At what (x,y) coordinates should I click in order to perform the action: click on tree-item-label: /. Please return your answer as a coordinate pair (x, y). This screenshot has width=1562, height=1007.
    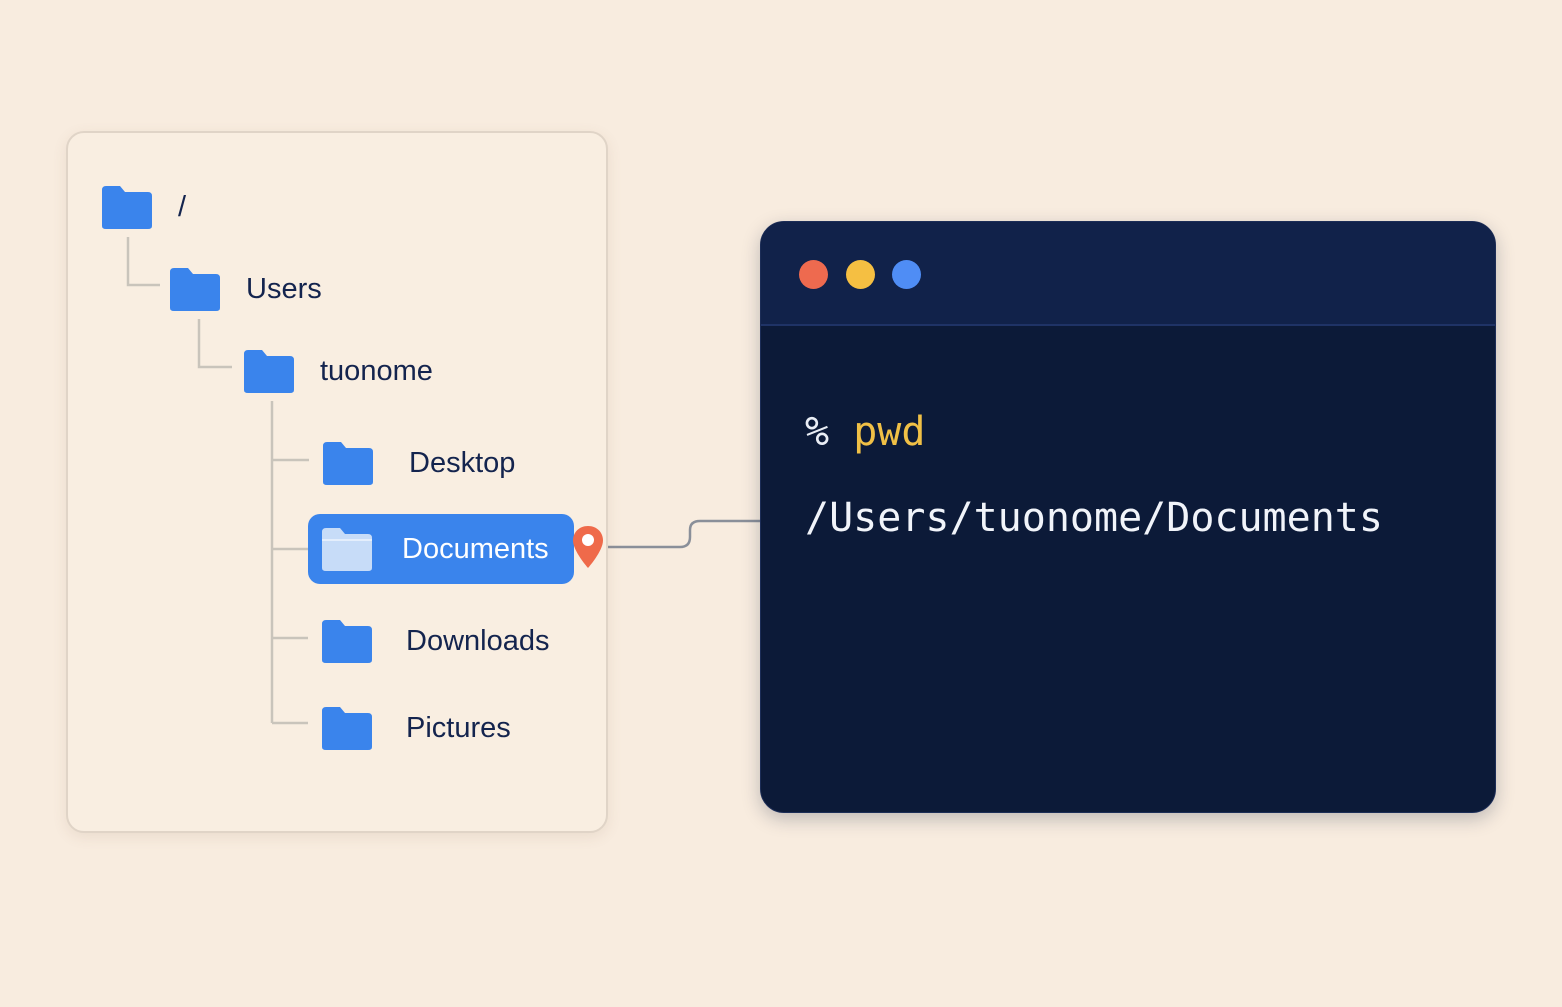
    Looking at the image, I should click on (182, 206).